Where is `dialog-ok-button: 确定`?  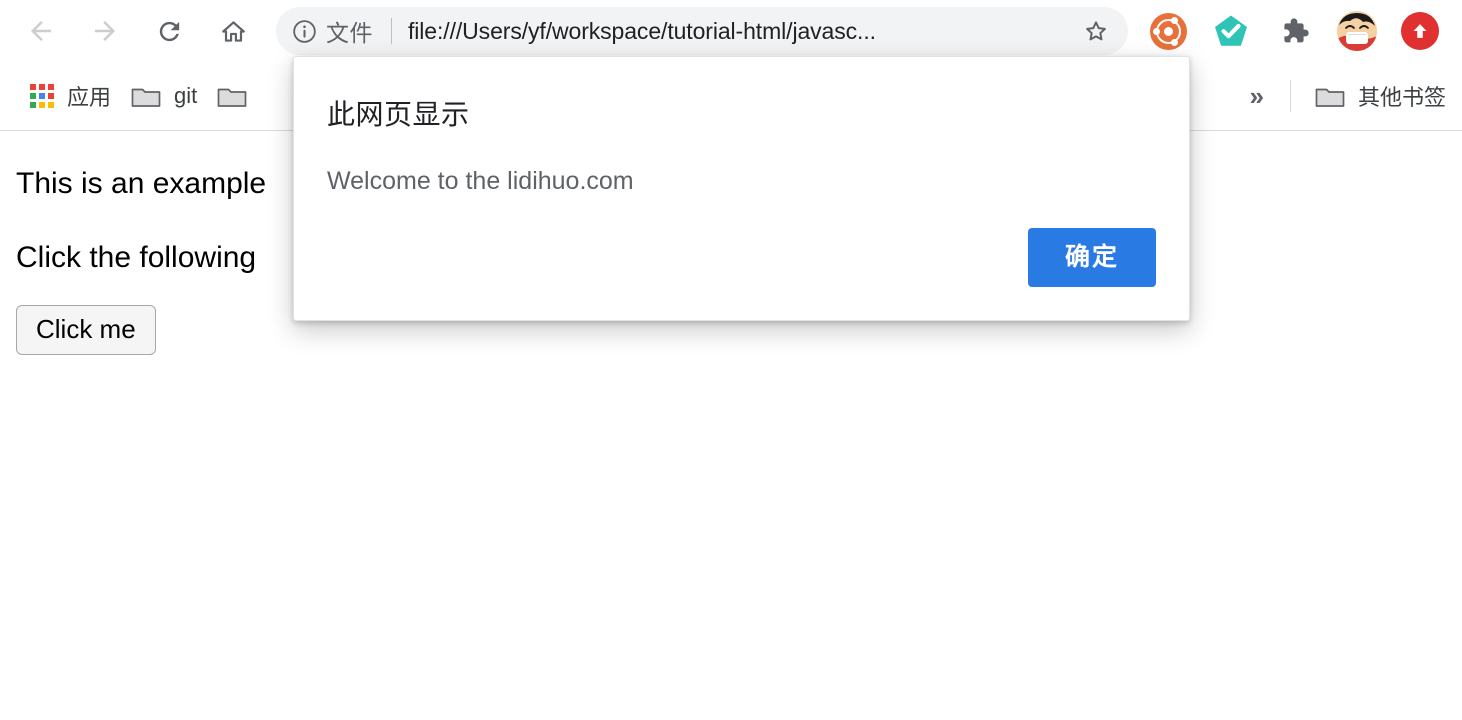
dialog-ok-button: 确定 is located at coordinates (1092, 257).